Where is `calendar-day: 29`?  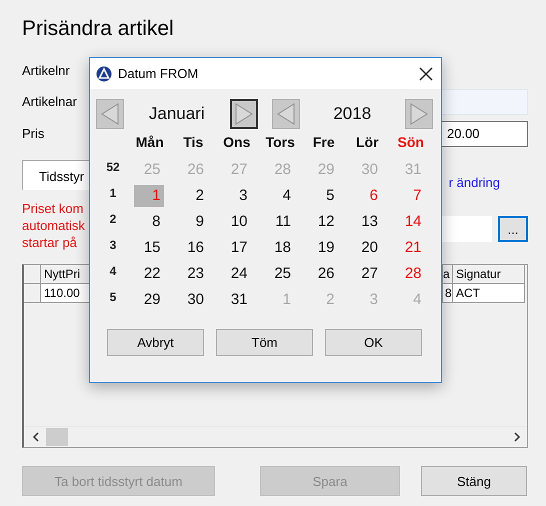
calendar-day: 29 is located at coordinates (152, 300).